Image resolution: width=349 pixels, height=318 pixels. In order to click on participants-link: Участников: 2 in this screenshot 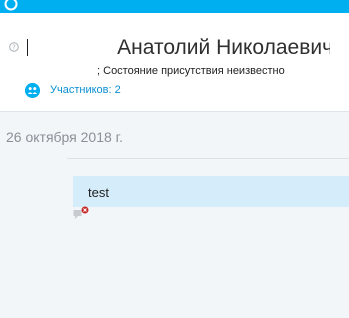, I will do `click(85, 90)`.